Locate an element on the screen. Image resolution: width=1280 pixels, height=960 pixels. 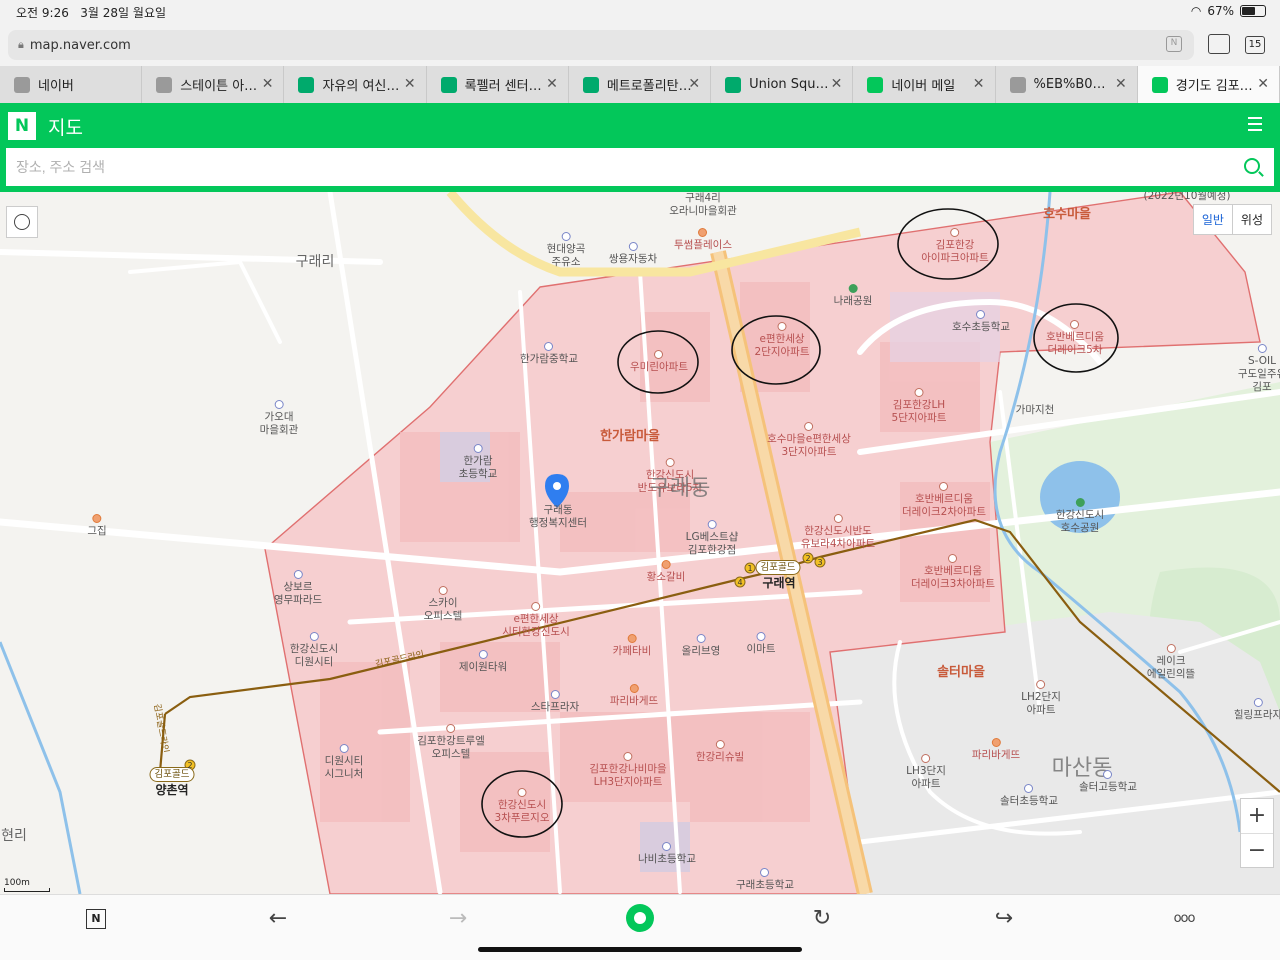
map-label-diwon-sig: 디원시티 시그니처 is located at coordinates (344, 762).